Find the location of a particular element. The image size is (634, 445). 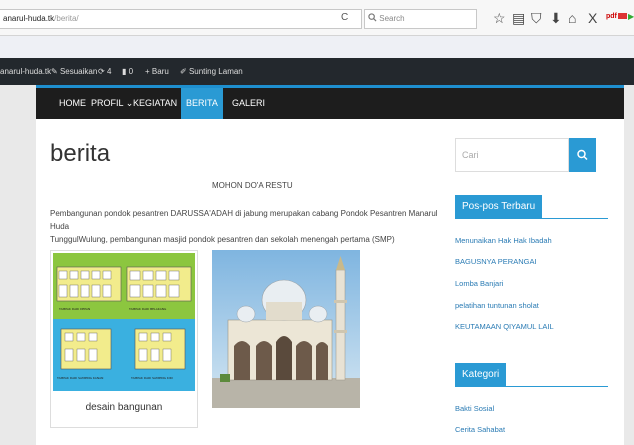

admin-site-link: anarul-huda.tk is located at coordinates (25, 71).